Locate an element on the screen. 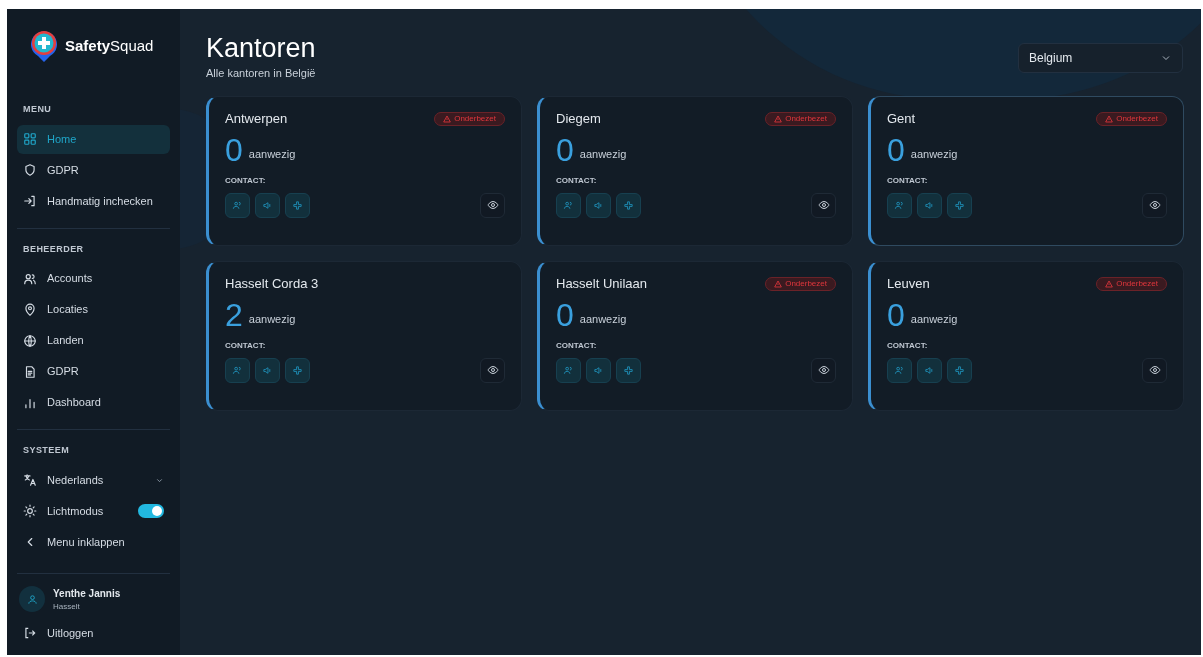 The image size is (1203, 657). page-subtitle: Alle kantoren in België is located at coordinates (261, 73).